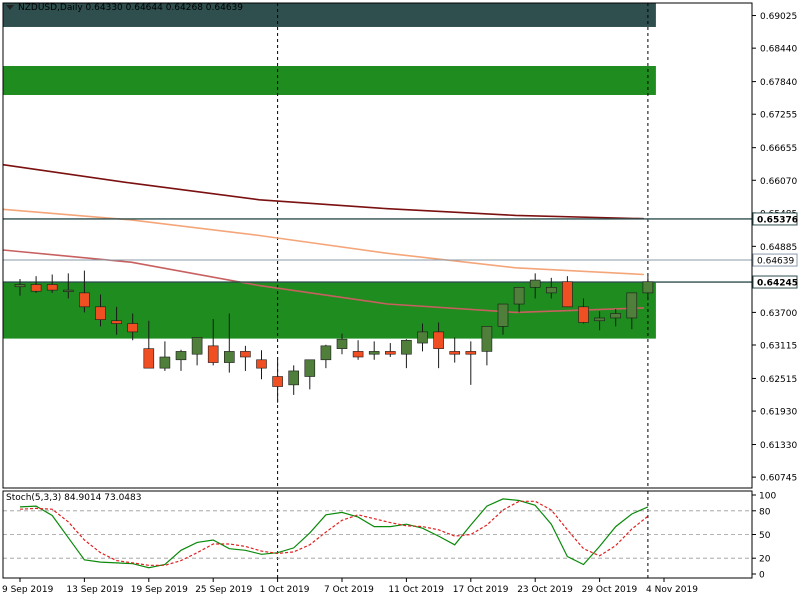 Image resolution: width=800 pixels, height=600 pixels. Describe the element at coordinates (778, 182) in the screenshot. I see `y-tick-label: 0.66070` at that location.